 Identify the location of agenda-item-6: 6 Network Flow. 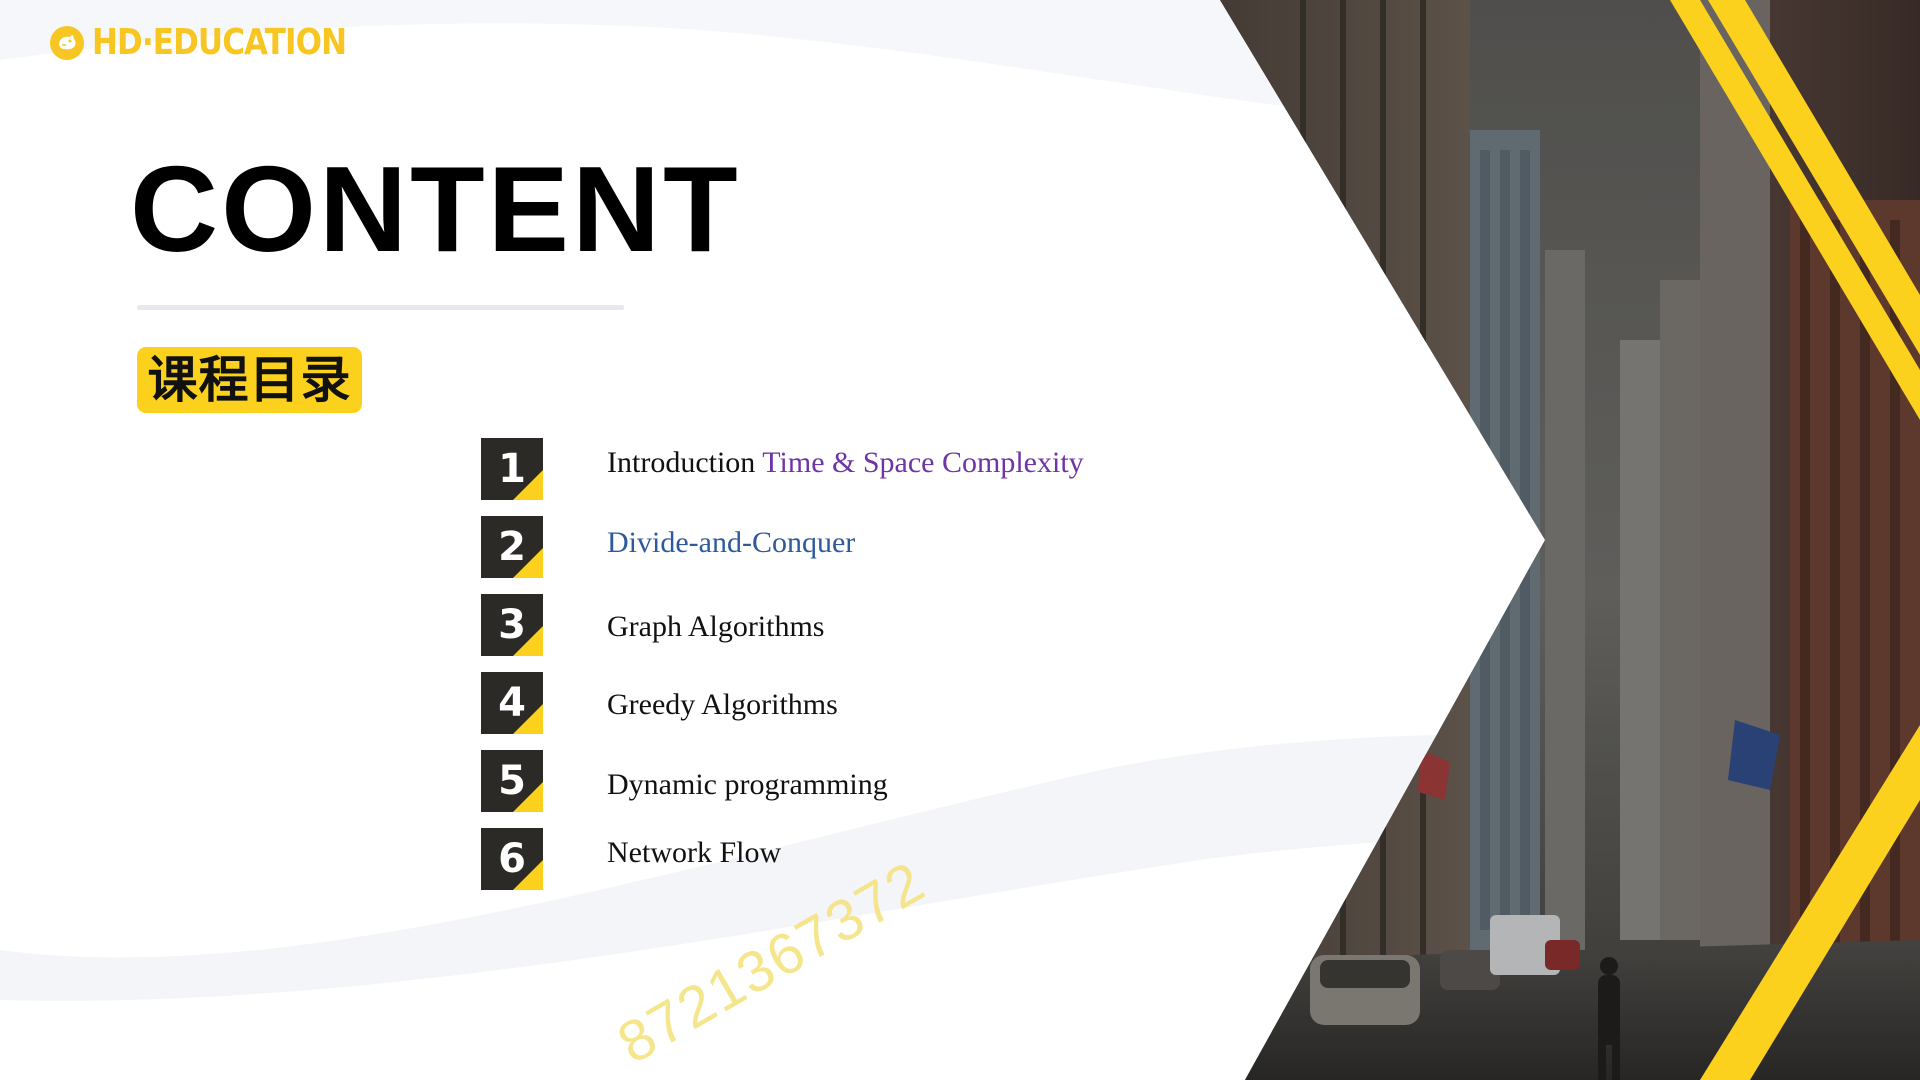
(831, 859).